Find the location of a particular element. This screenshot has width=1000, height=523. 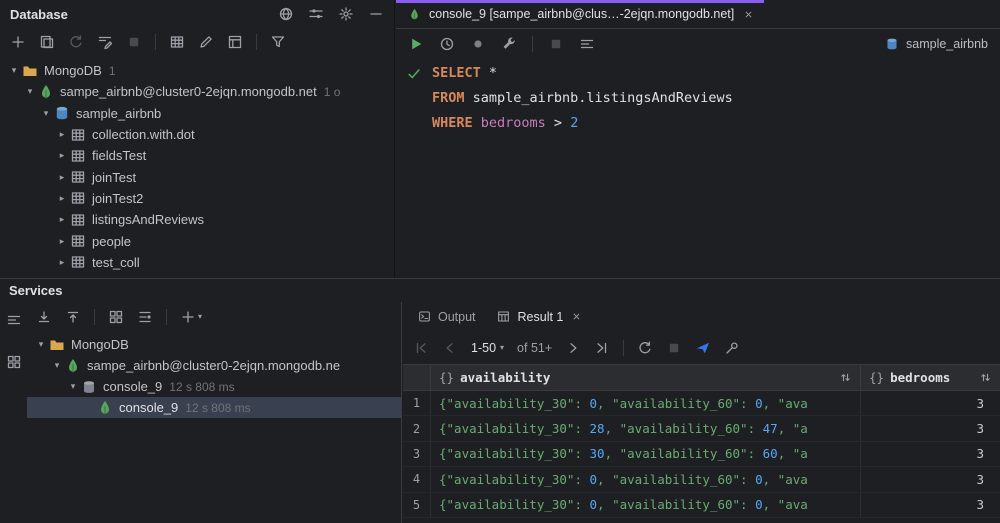

pin-tab-icon is located at coordinates (732, 348).